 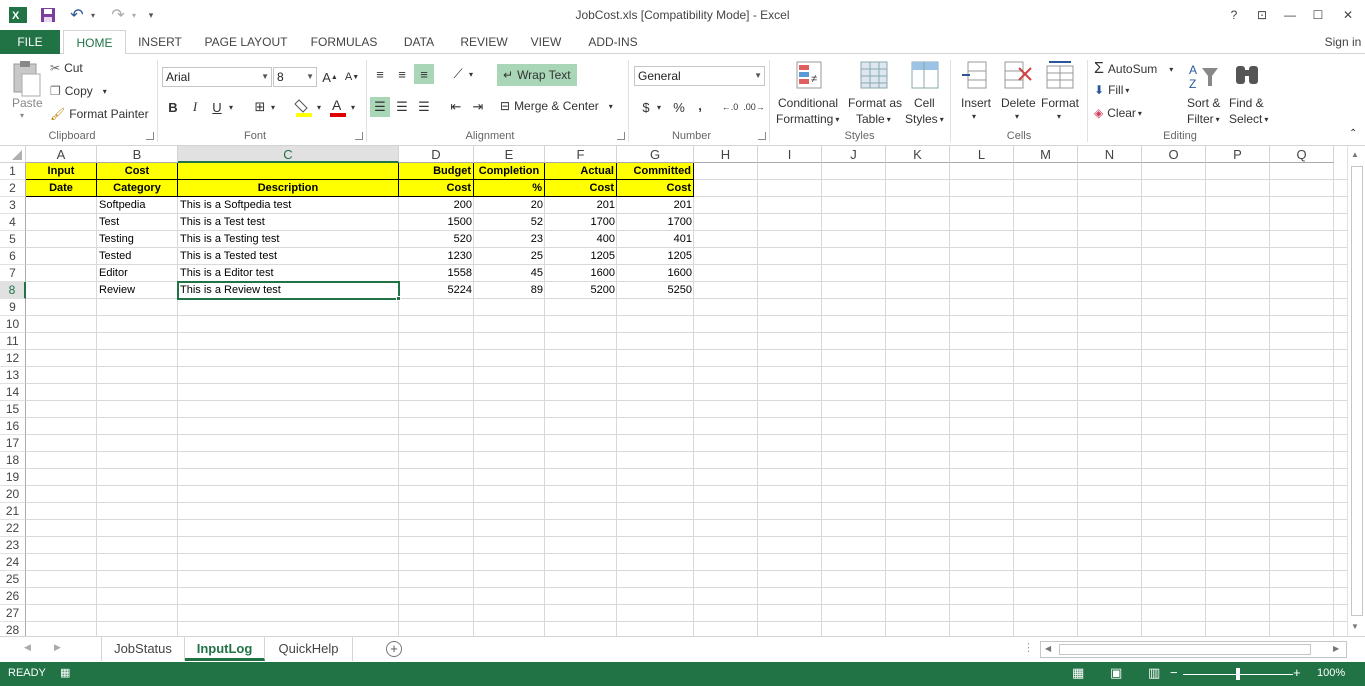 I want to click on cell-d6: 1230, so click(x=436, y=256).